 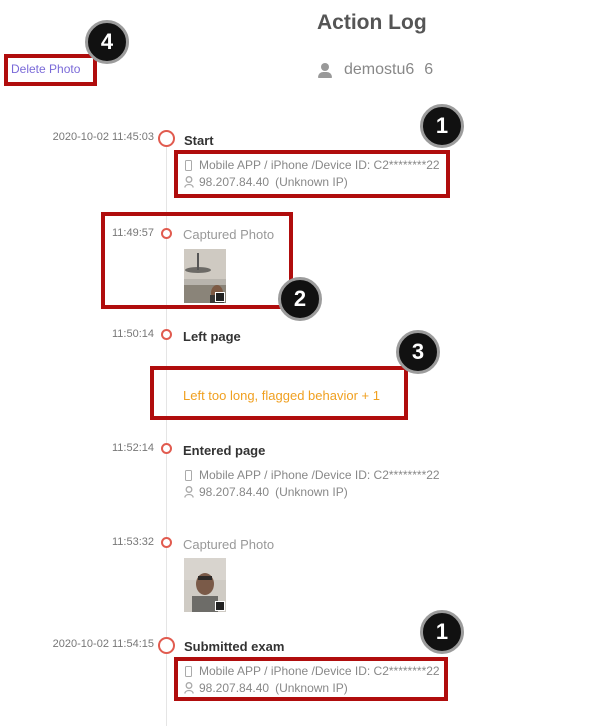 What do you see at coordinates (188, 475) in the screenshot?
I see `mobile-phone-icon` at bounding box center [188, 475].